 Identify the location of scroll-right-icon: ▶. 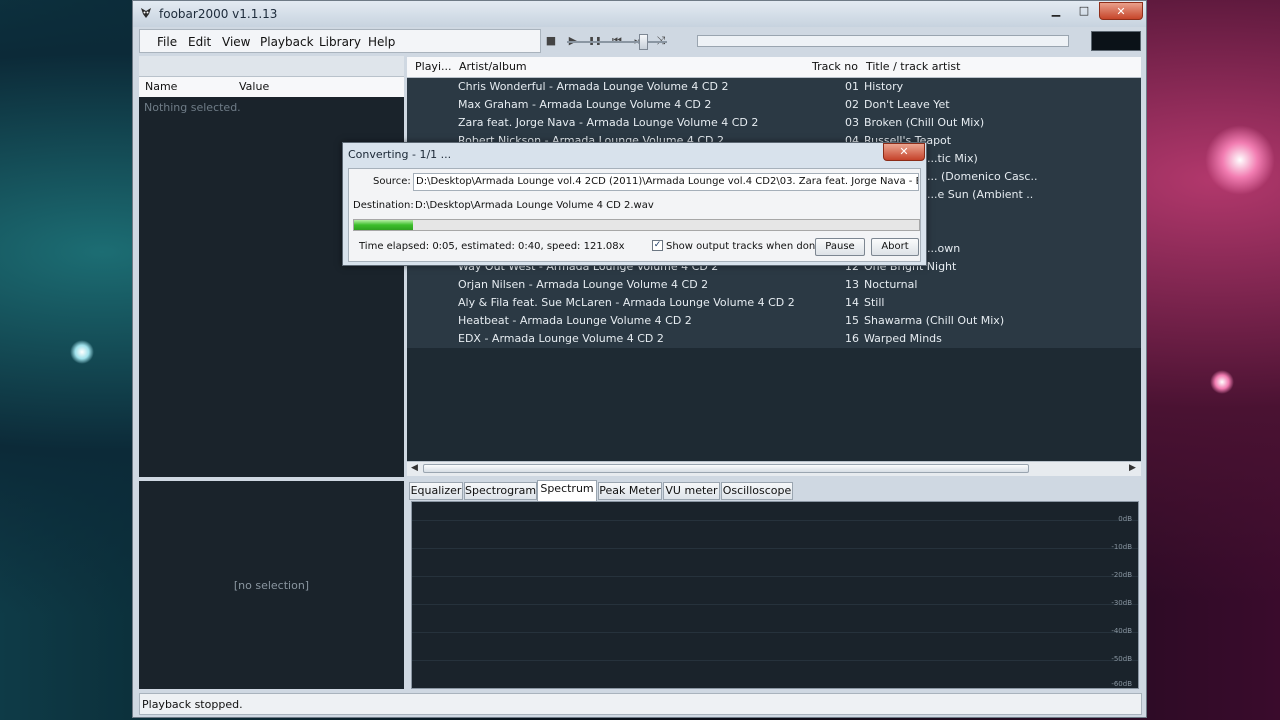
(1132, 468).